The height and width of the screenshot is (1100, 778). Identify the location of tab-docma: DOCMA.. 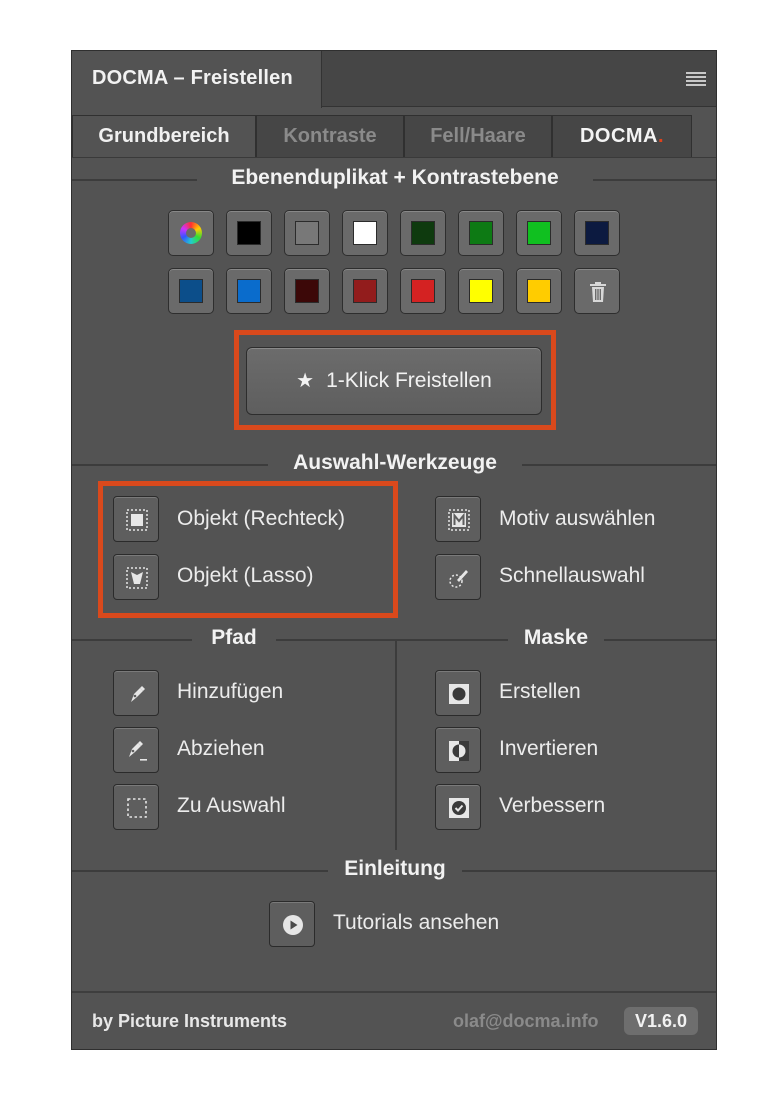
(622, 136).